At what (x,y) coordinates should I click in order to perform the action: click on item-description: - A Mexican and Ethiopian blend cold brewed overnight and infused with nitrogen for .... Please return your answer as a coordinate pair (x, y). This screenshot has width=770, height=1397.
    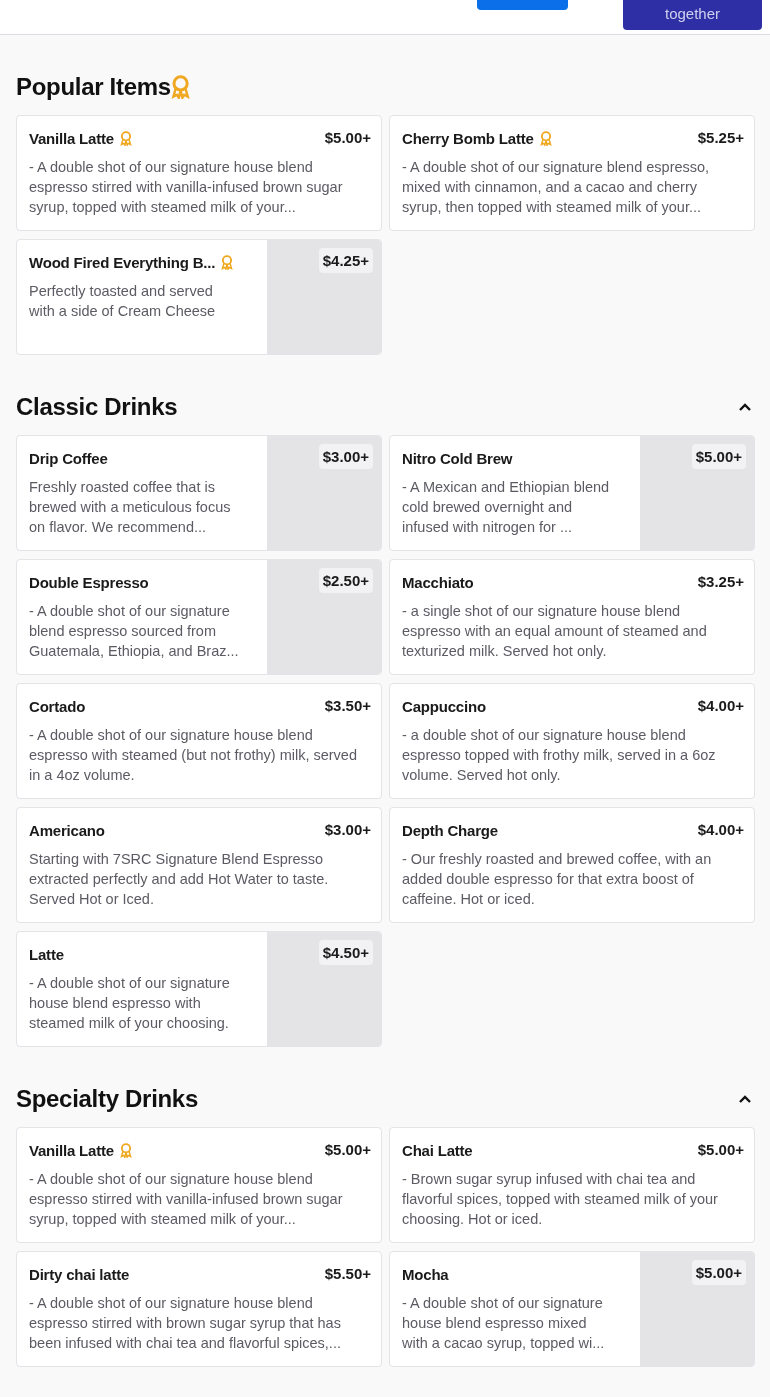
    Looking at the image, I should click on (506, 507).